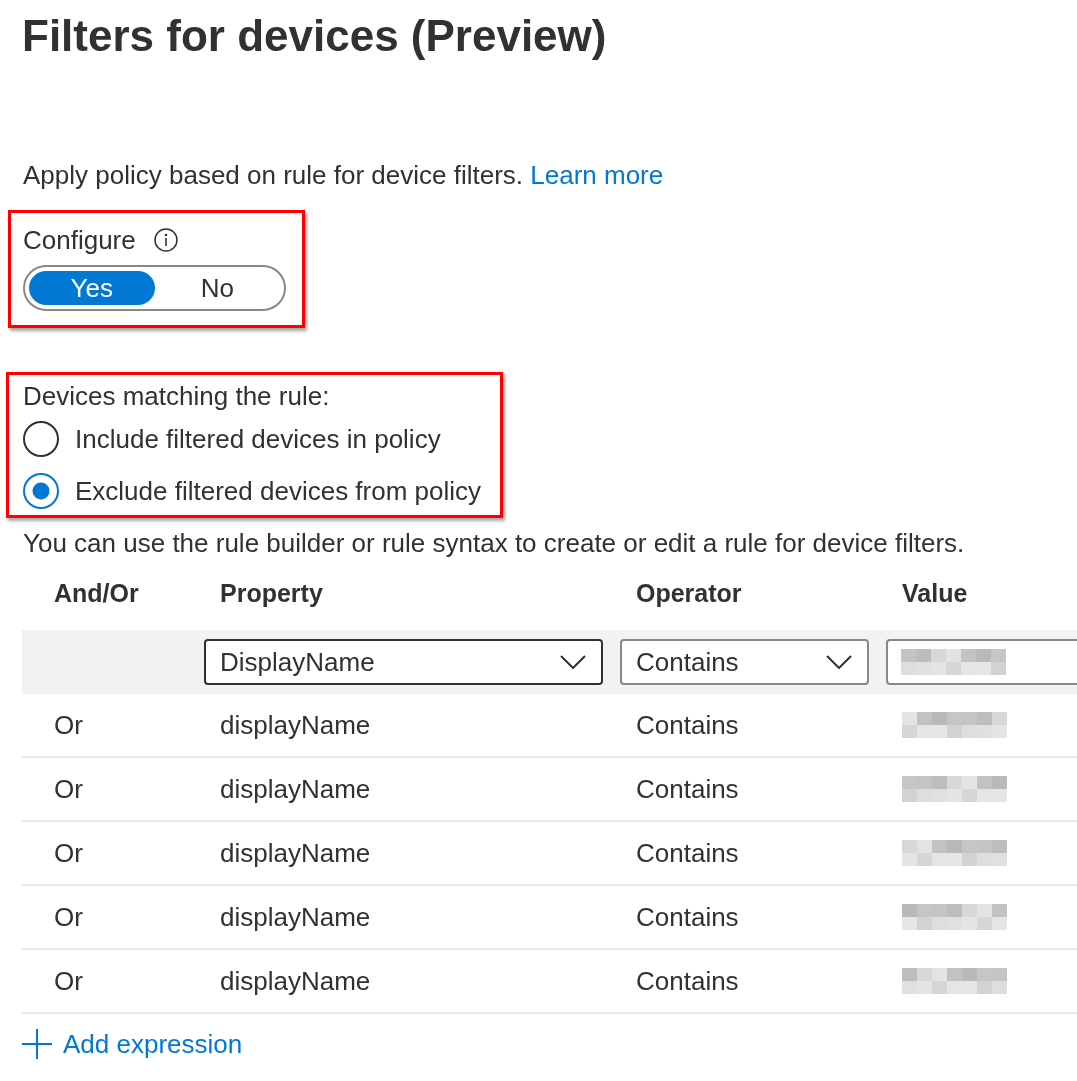 Image resolution: width=1077 pixels, height=1081 pixels. Describe the element at coordinates (96, 593) in the screenshot. I see `column-header: And/Or` at that location.